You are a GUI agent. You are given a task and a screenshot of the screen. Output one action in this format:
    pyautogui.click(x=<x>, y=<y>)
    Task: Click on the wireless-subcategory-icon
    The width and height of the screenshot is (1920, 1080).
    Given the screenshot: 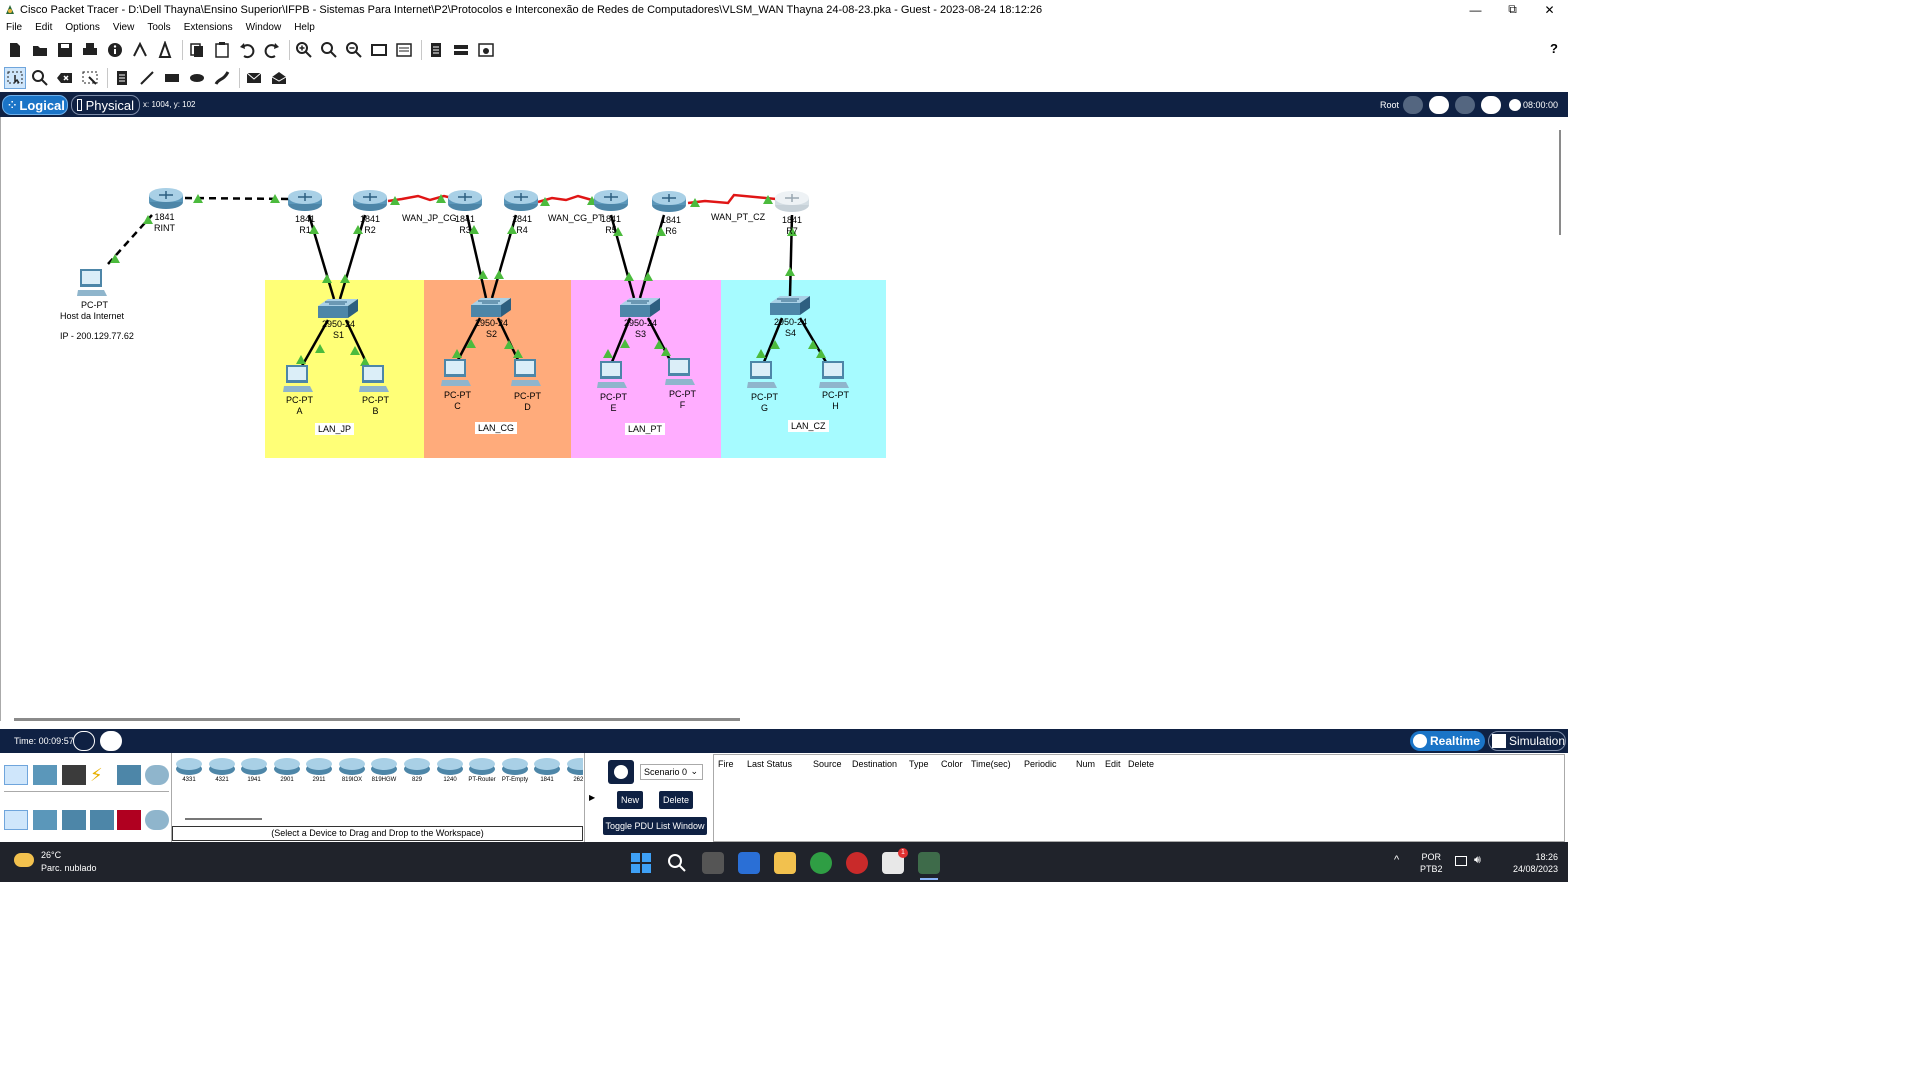 What is the action you would take?
    pyautogui.click(x=102, y=820)
    